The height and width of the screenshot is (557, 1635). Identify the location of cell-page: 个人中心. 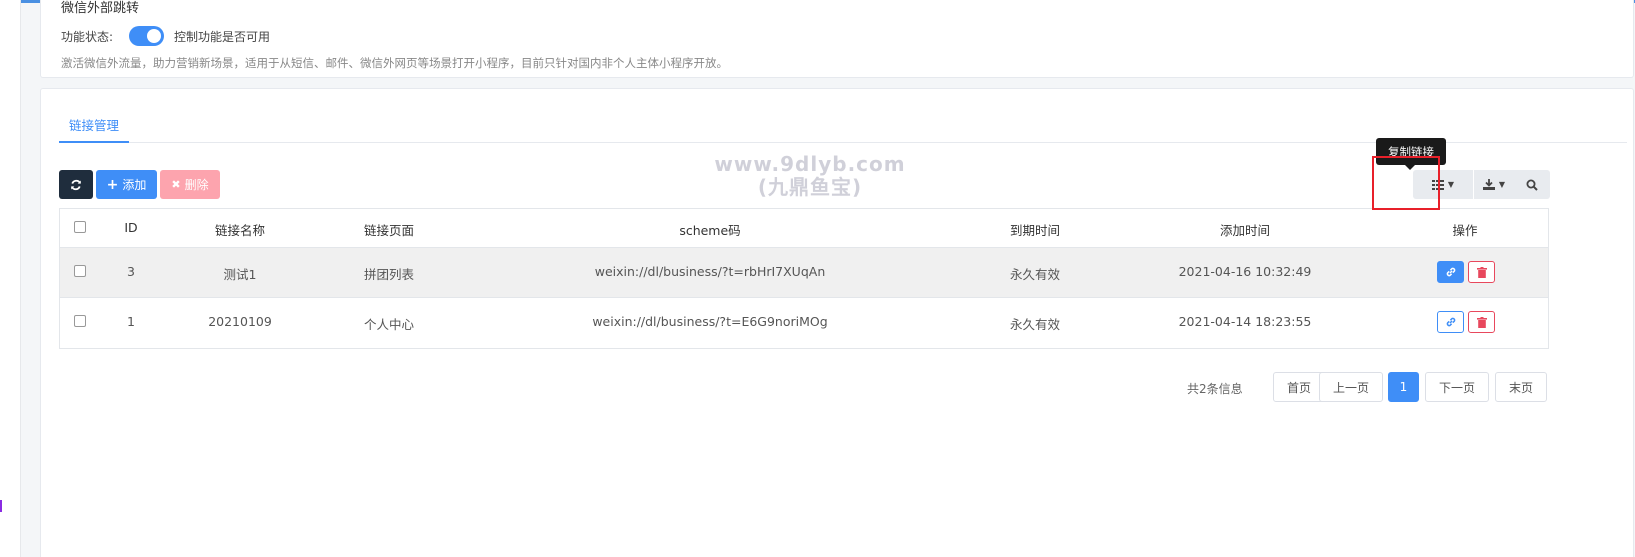
(388, 324).